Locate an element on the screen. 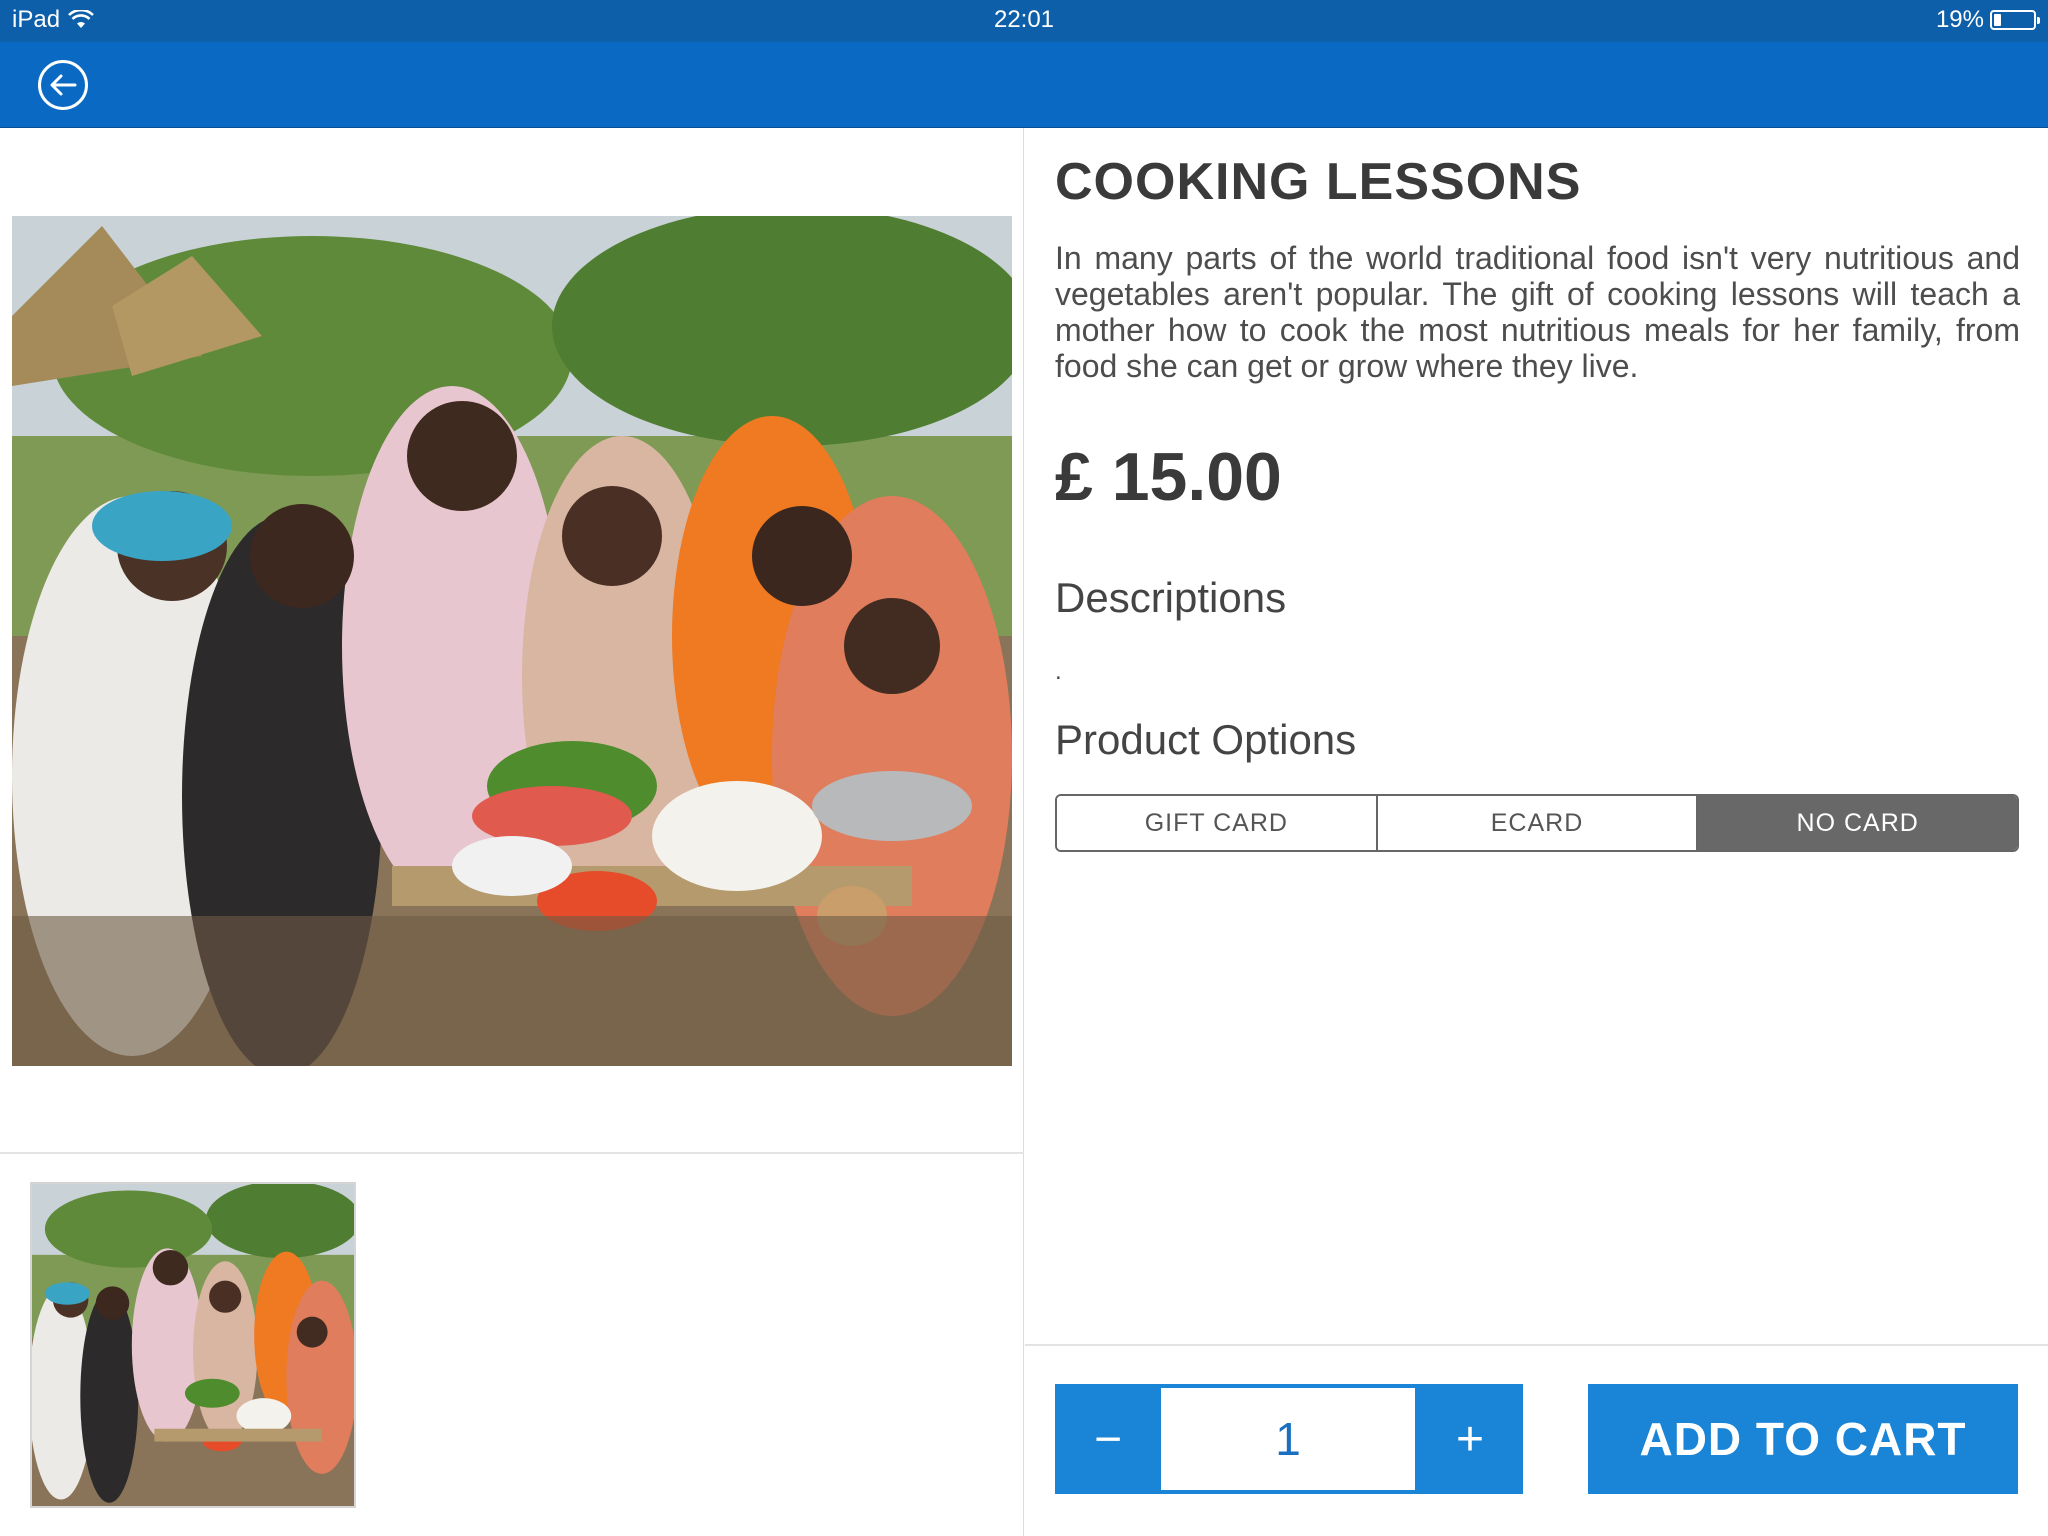 The width and height of the screenshot is (2048, 1536). status-time: 22:01 is located at coordinates (1024, 19).